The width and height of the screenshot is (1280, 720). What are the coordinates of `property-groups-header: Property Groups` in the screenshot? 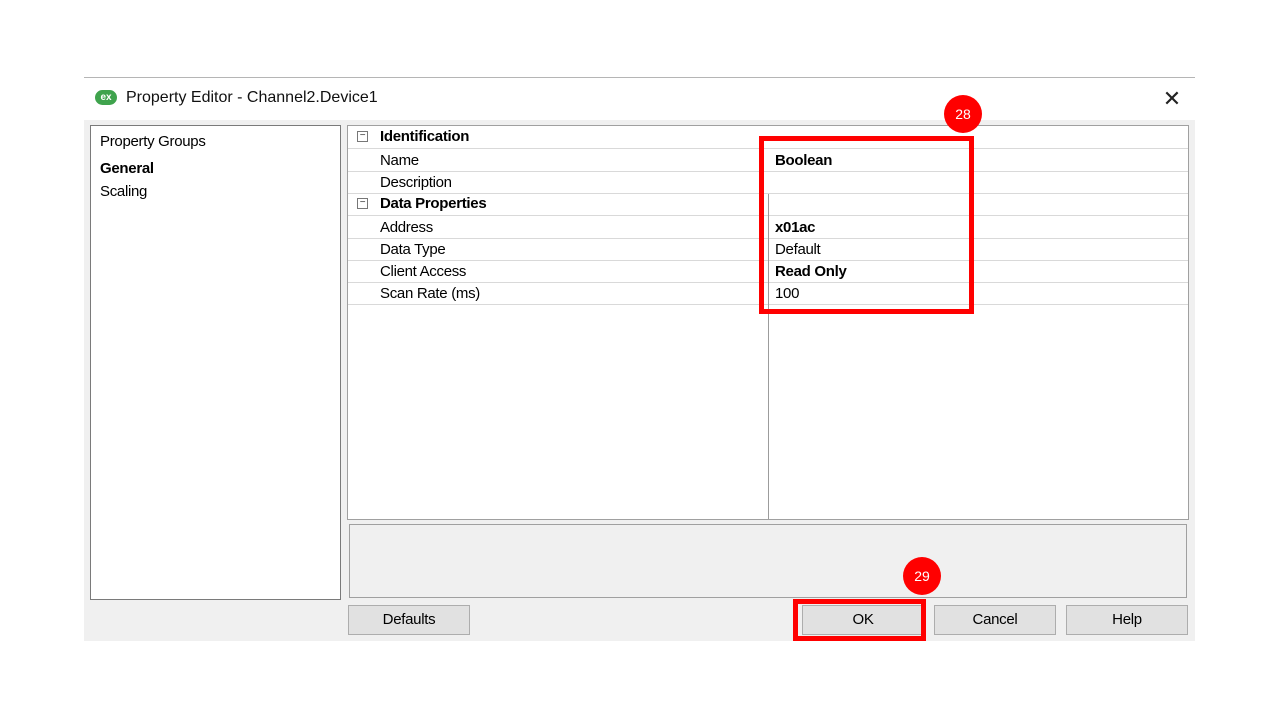 It's located at (153, 141).